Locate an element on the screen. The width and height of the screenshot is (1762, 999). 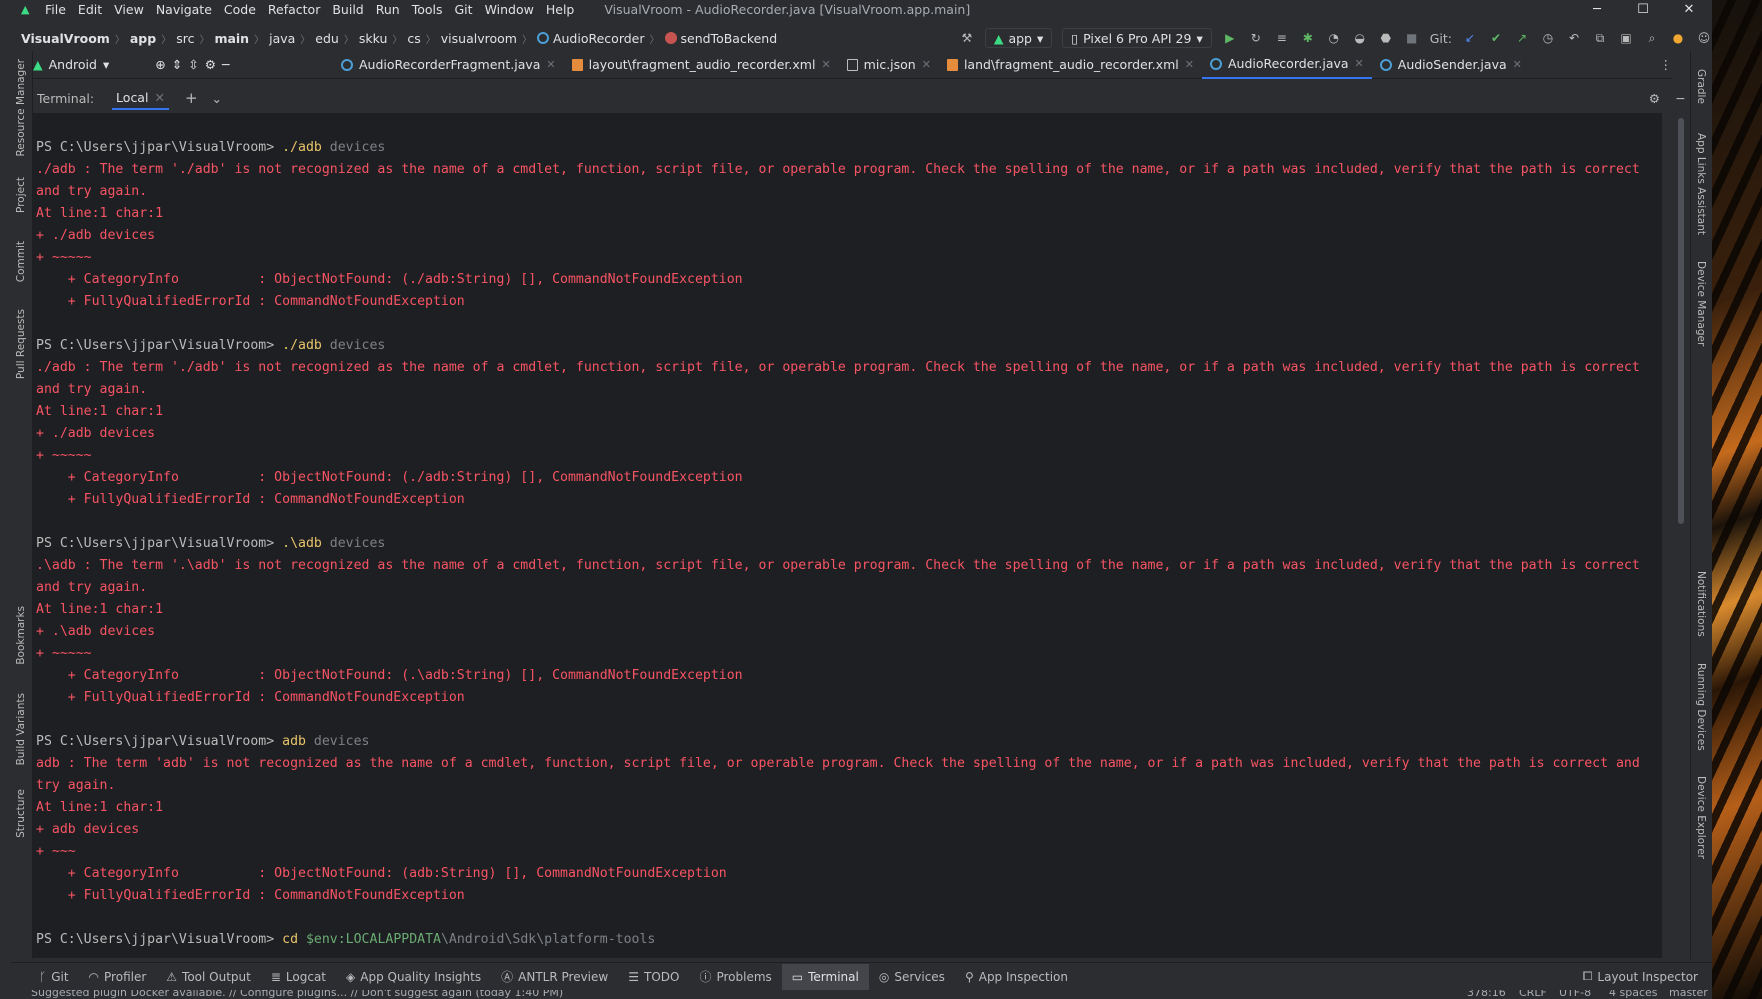
menu-window: Window is located at coordinates (509, 9).